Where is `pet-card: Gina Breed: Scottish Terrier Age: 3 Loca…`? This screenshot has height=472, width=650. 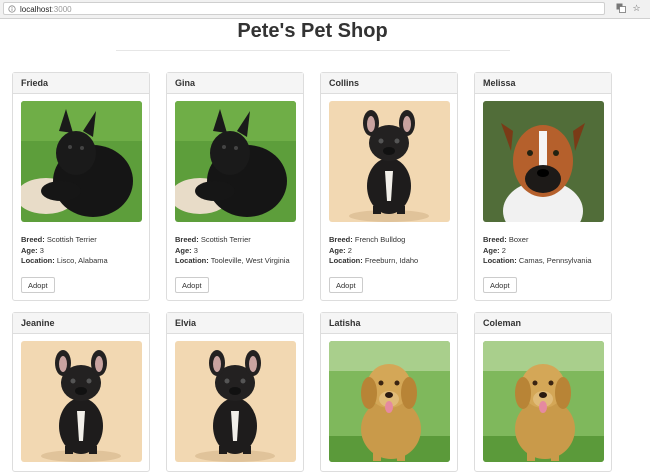 pet-card: Gina Breed: Scottish Terrier Age: 3 Loca… is located at coordinates (235, 186).